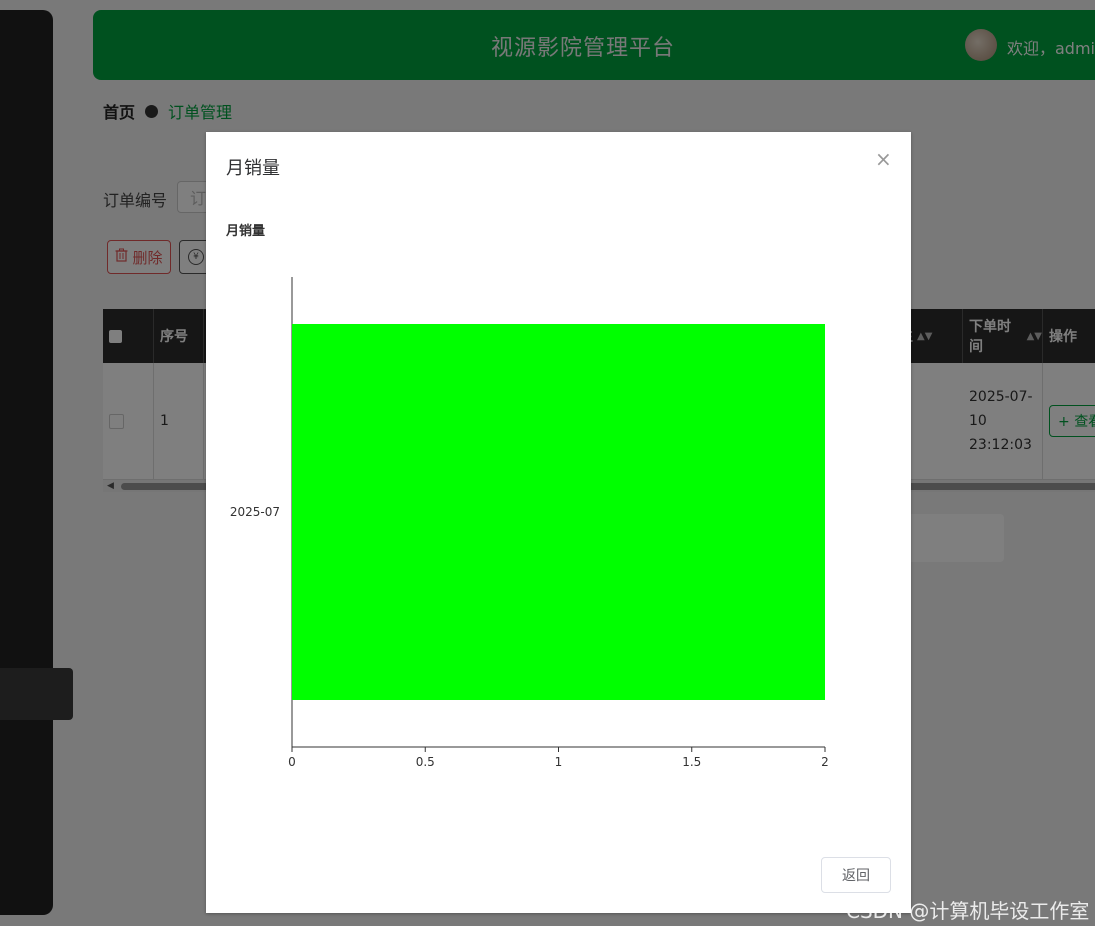 This screenshot has height=926, width=1095. Describe the element at coordinates (825, 762) in the screenshot. I see `x-tick-label: 2` at that location.